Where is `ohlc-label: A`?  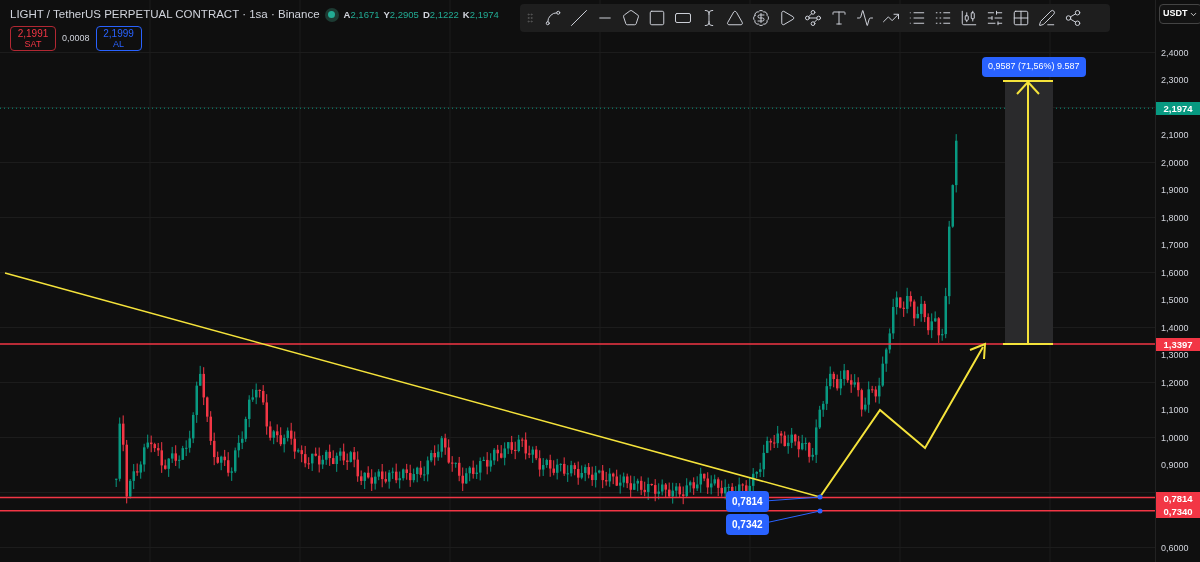 ohlc-label: A is located at coordinates (347, 14).